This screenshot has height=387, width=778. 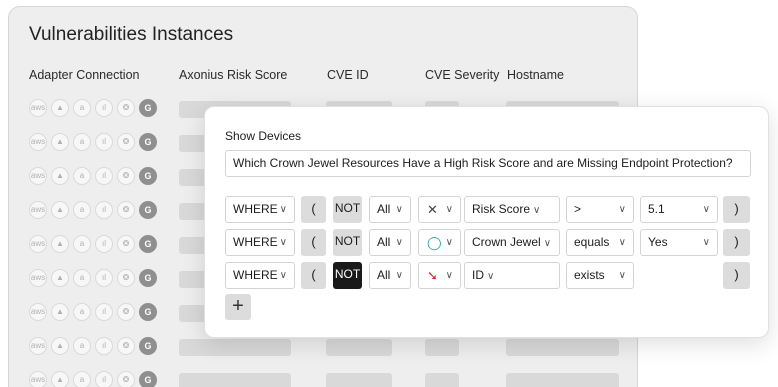 What do you see at coordinates (535, 75) in the screenshot?
I see `column-header-hostname: Hostname` at bounding box center [535, 75].